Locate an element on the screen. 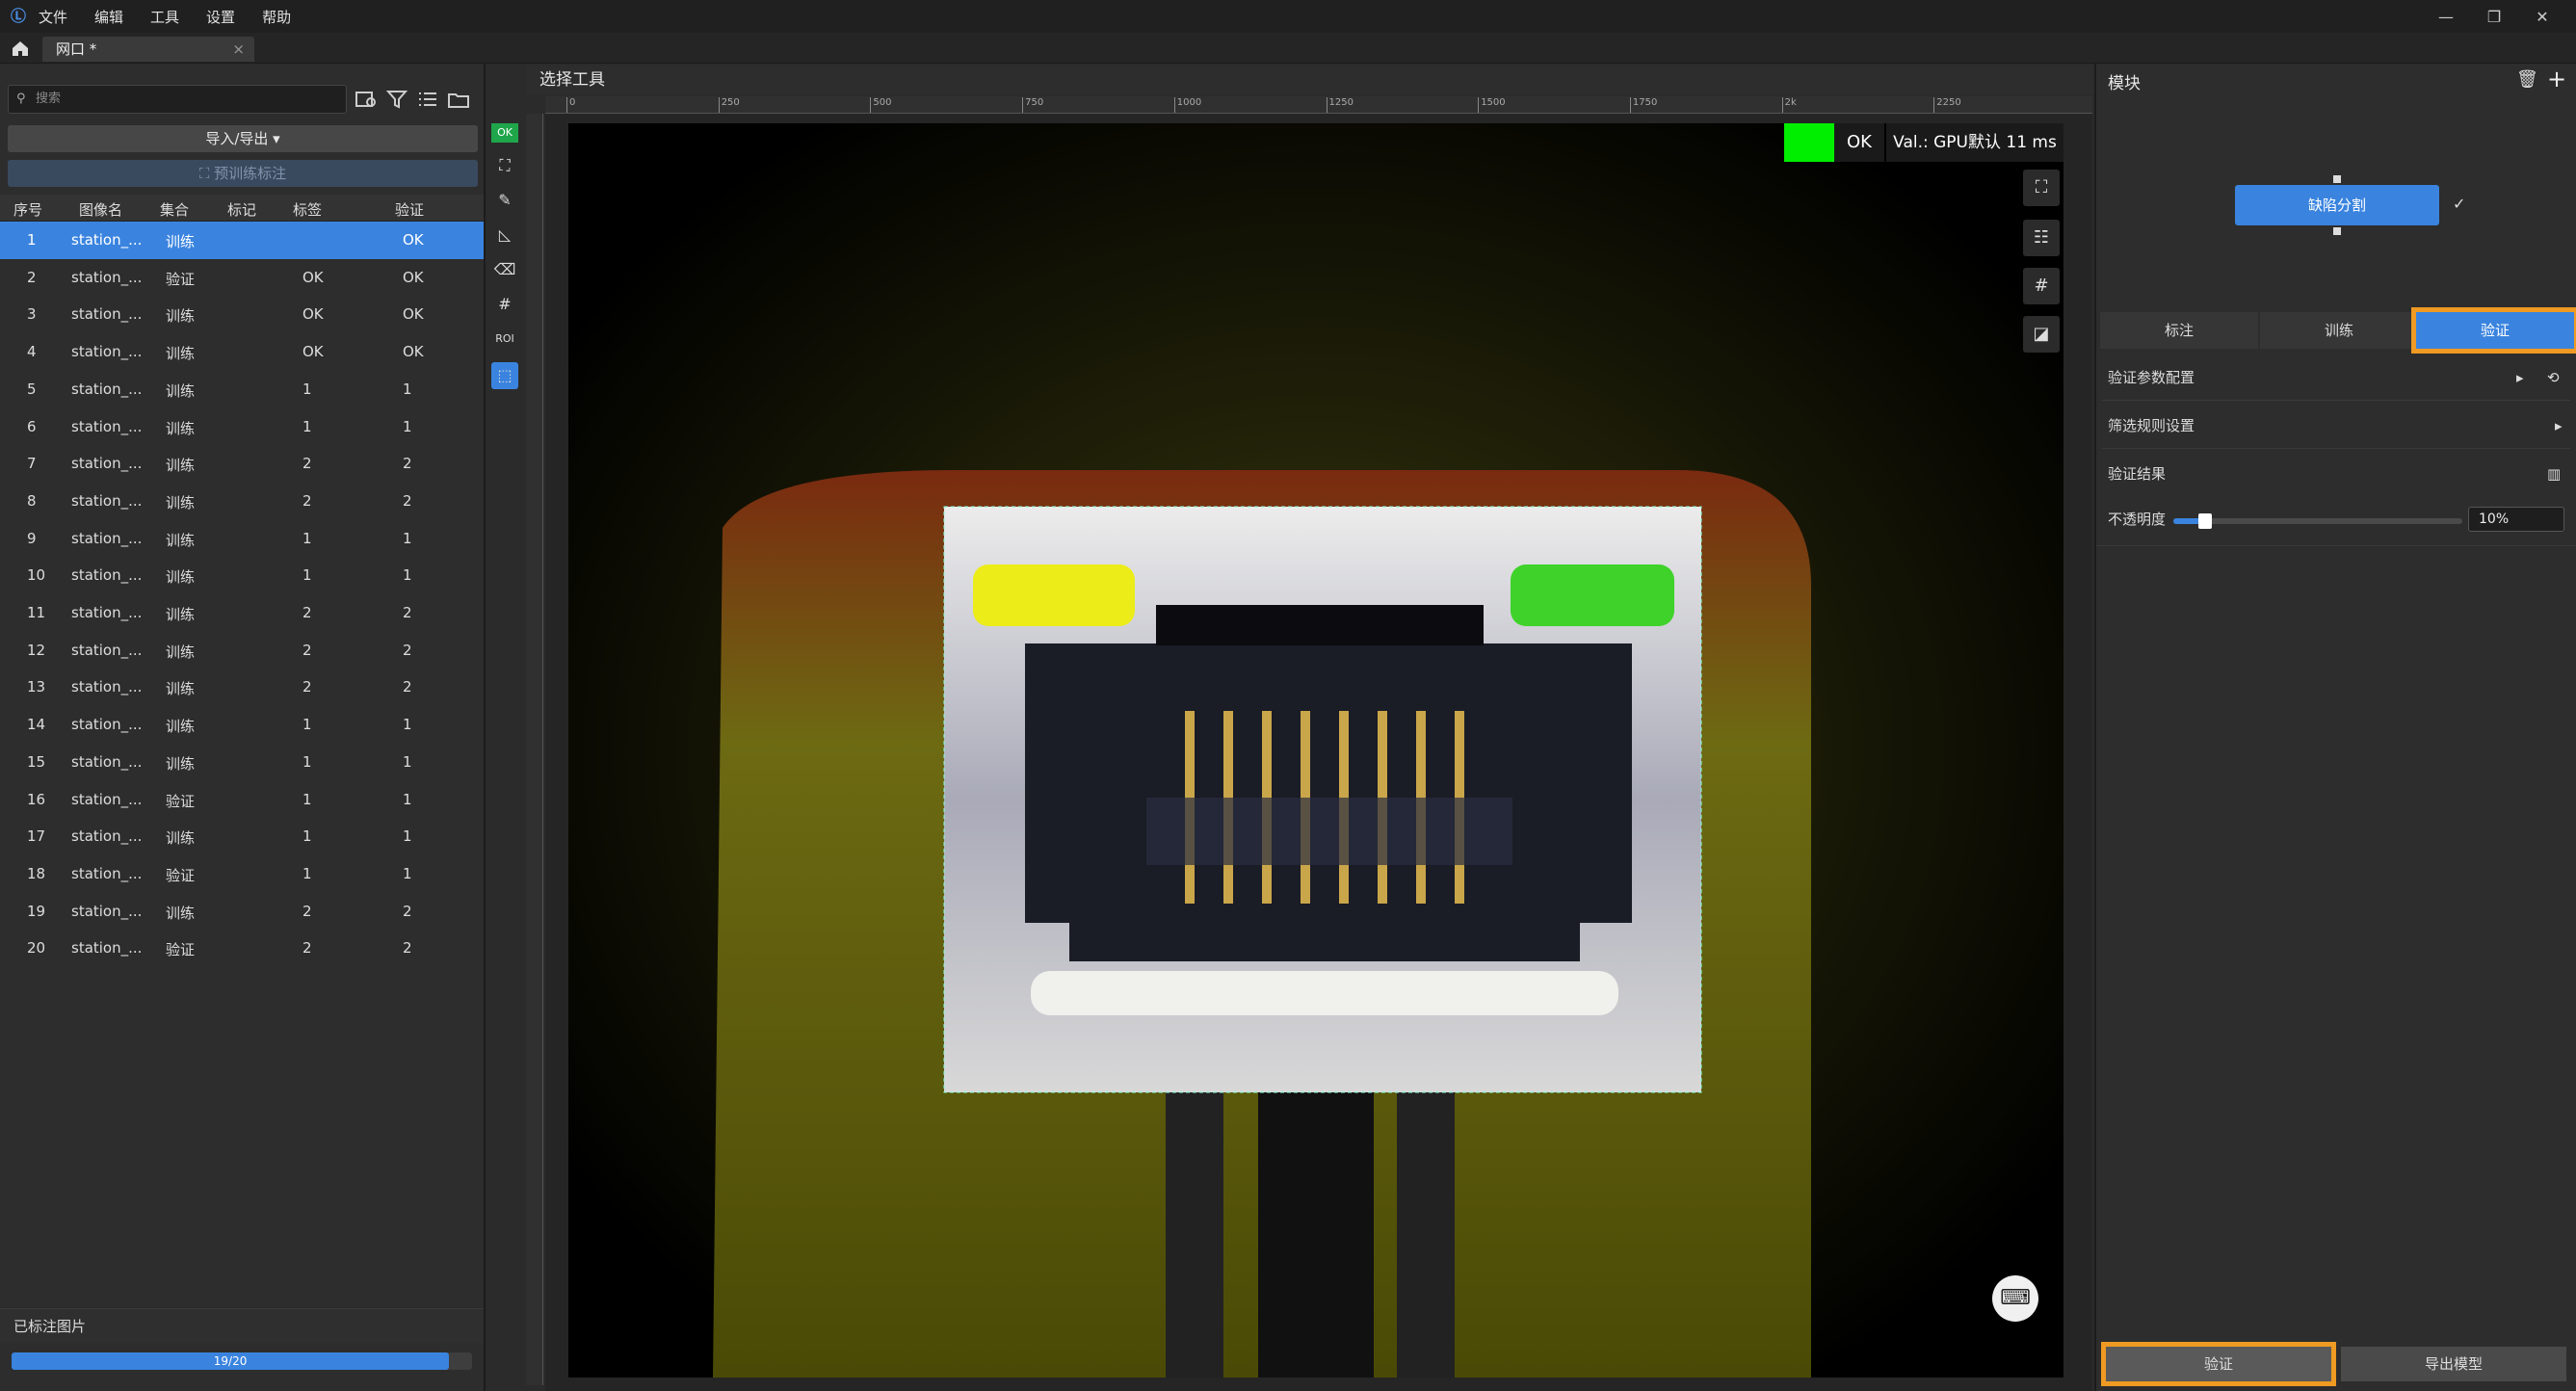 This screenshot has width=2576, height=1391. eraser-icon: ⌫ is located at coordinates (505, 269).